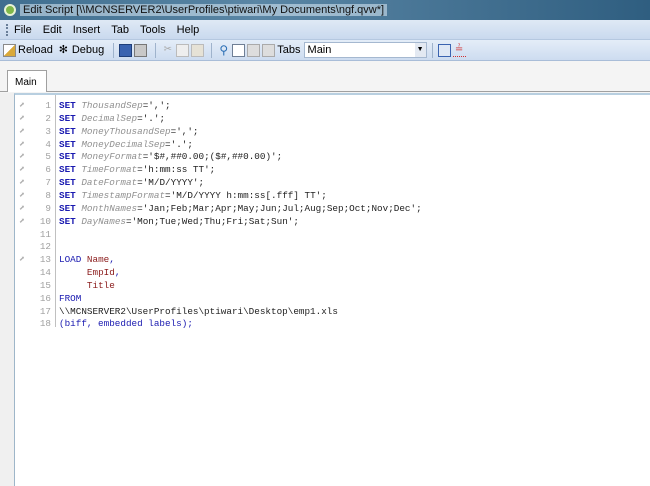 This screenshot has width=650, height=486. What do you see at coordinates (27, 81) in the screenshot?
I see `tab-main: Main` at bounding box center [27, 81].